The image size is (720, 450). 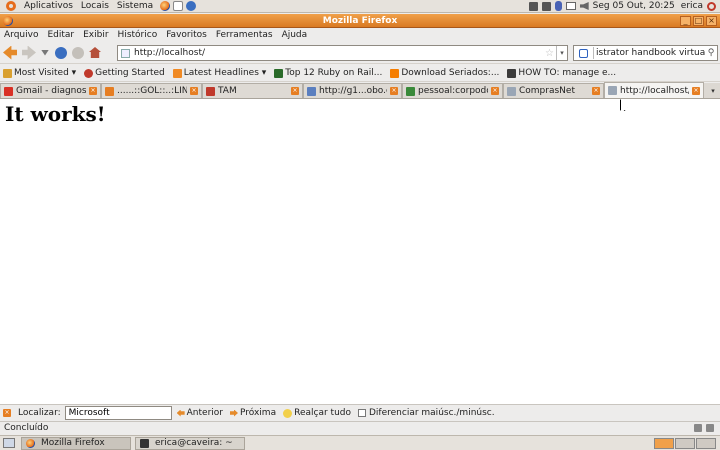 I want to click on find-next-button: Próxima, so click(x=252, y=413).